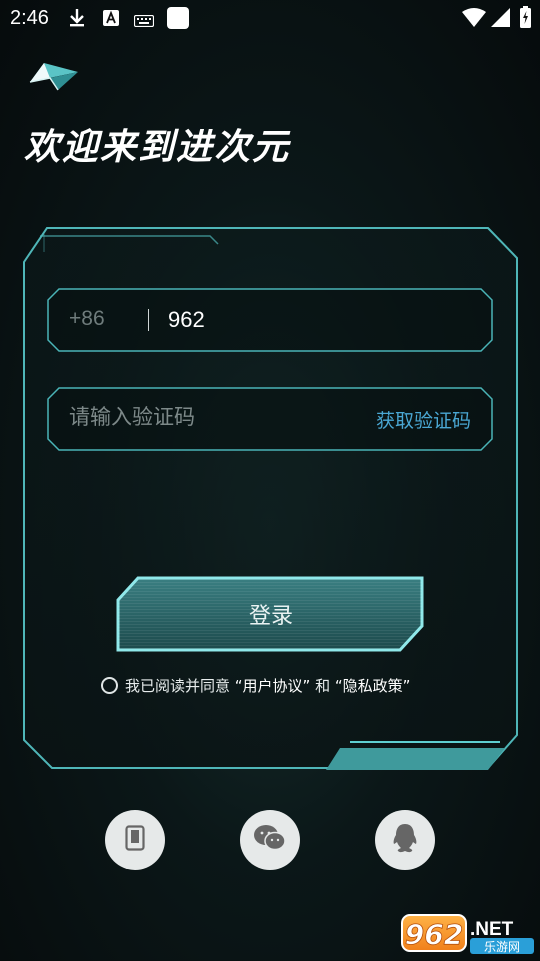  Describe the element at coordinates (148, 320) in the screenshot. I see `divider` at that location.